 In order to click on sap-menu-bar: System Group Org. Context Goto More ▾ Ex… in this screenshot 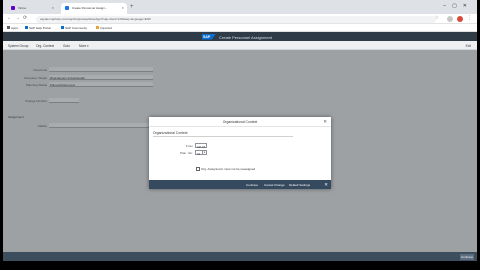, I will do `click(240, 45)`.